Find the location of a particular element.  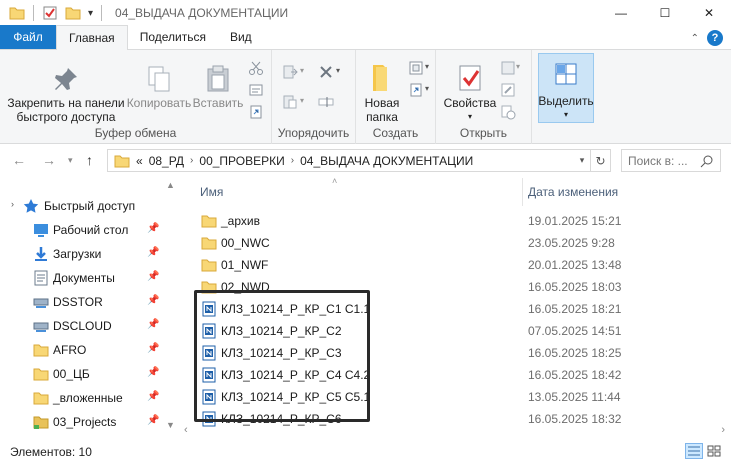

new-item-dropdown-icon: ▾ is located at coordinates (427, 66).